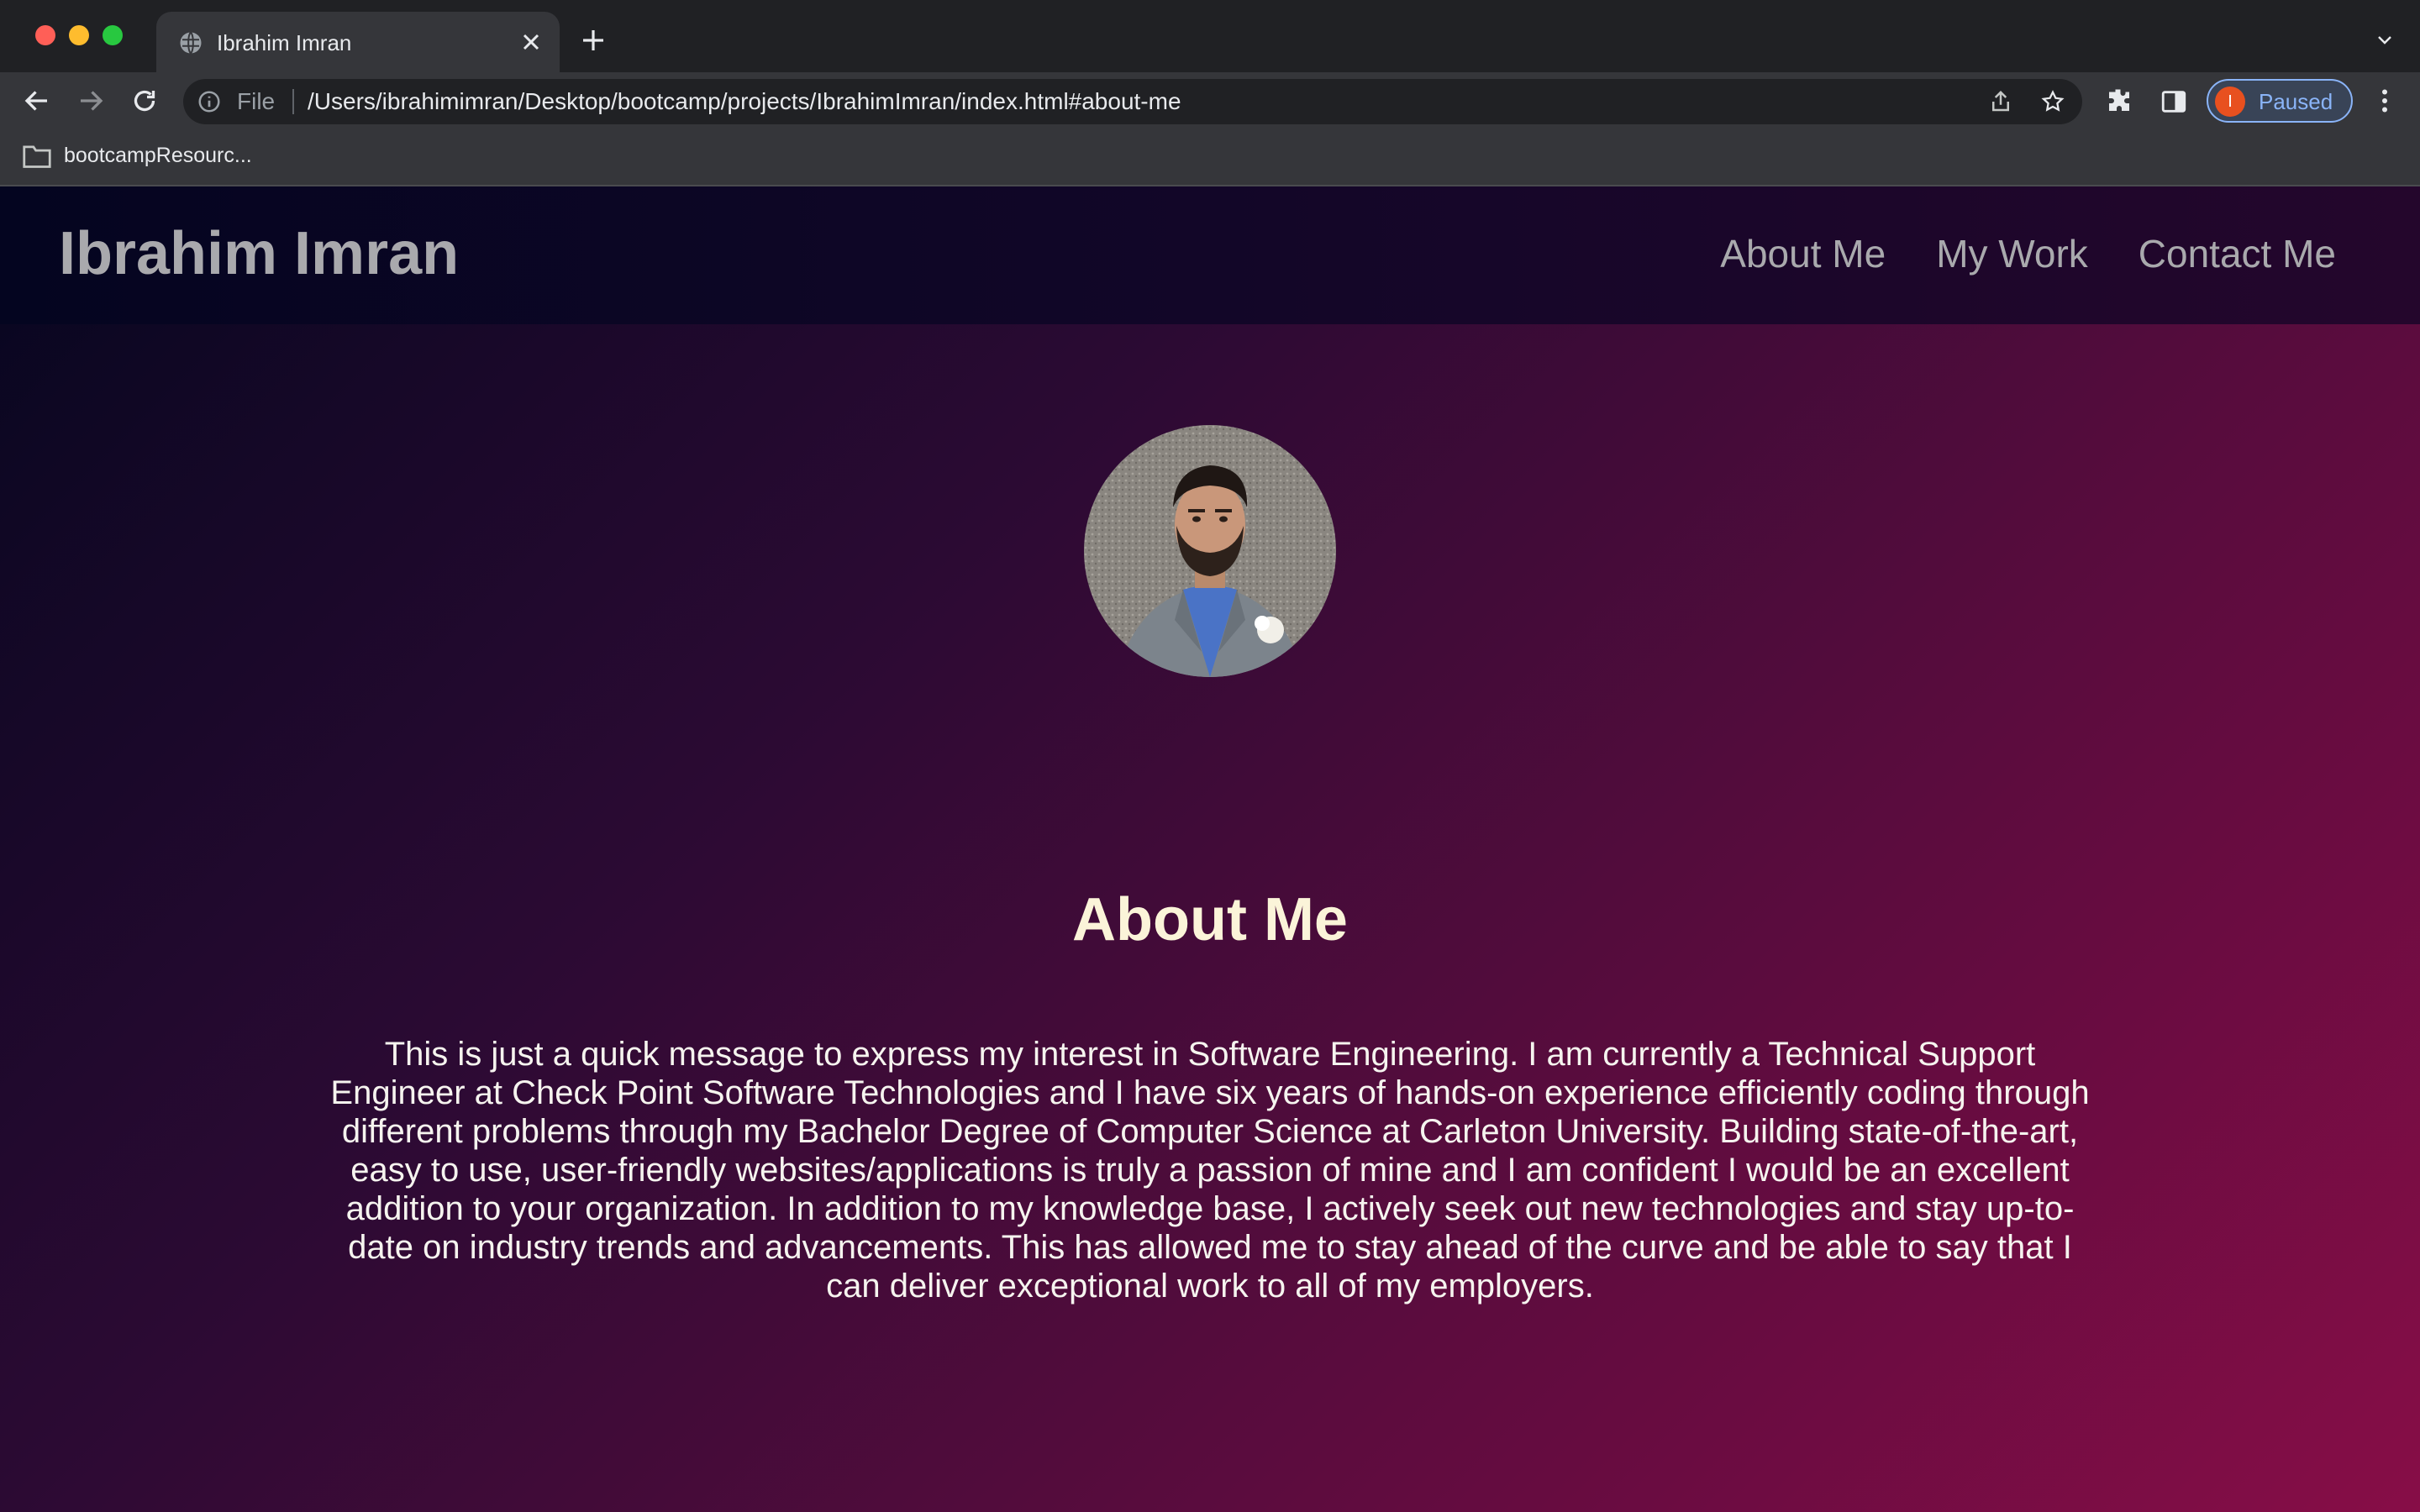  Describe the element at coordinates (531, 42) in the screenshot. I see `close-icon` at that location.